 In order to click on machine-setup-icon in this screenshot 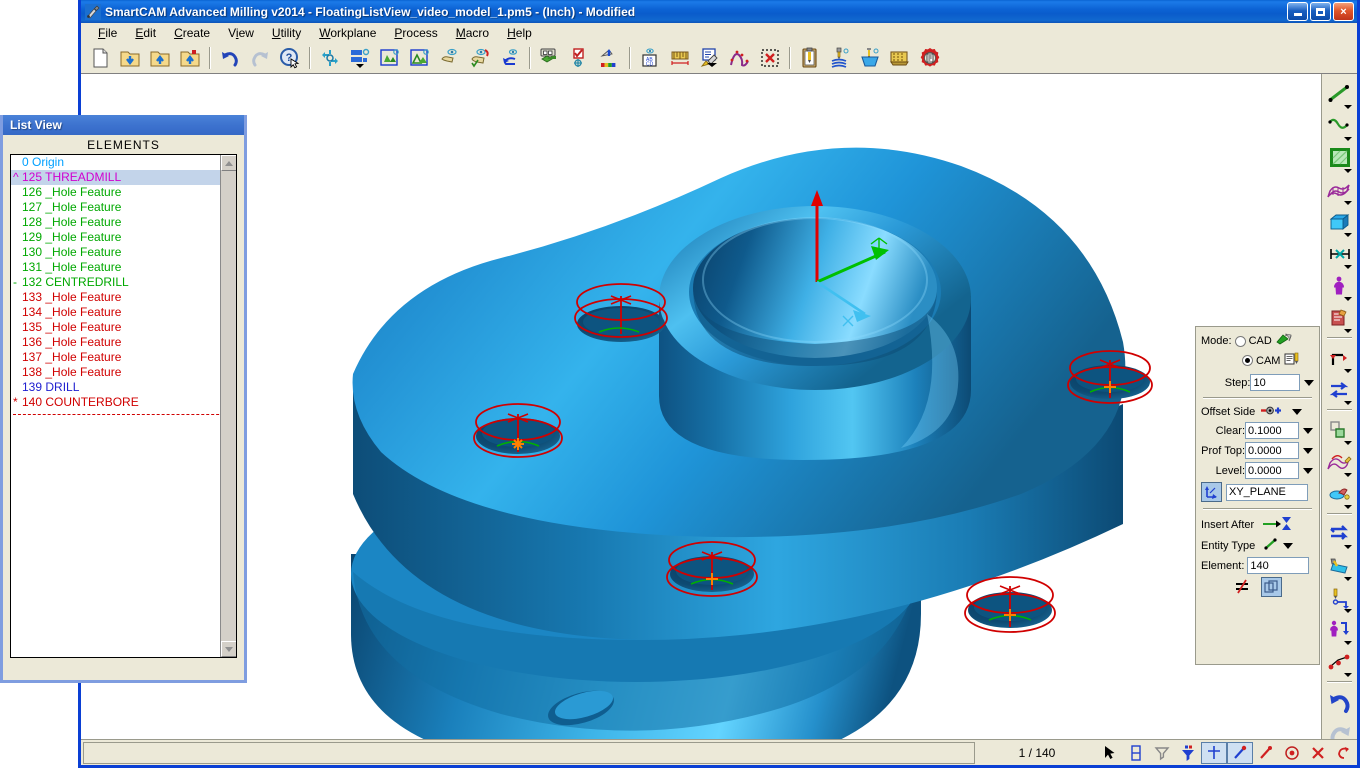, I will do `click(930, 58)`.